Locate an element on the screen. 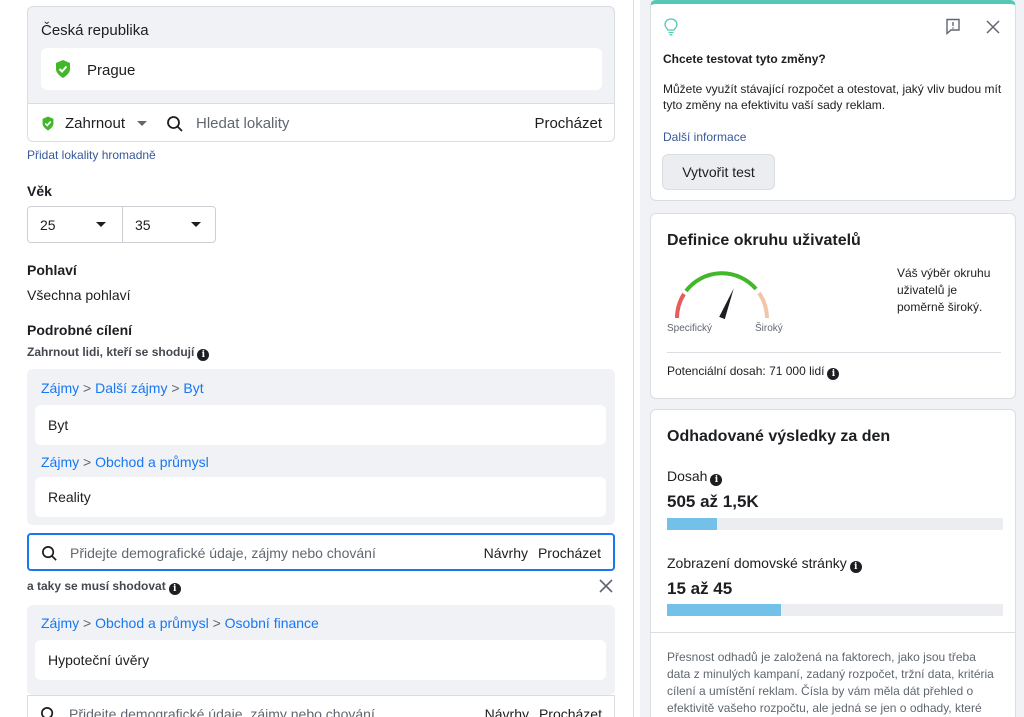  potential-reach: Potenciální dosah: 71 000 lidí i is located at coordinates (753, 372).